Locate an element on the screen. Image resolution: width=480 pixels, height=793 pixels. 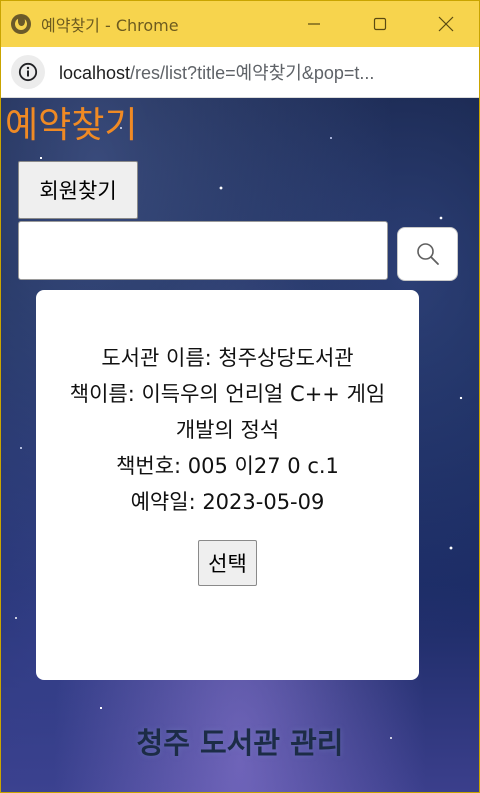
search-input is located at coordinates (203, 250).